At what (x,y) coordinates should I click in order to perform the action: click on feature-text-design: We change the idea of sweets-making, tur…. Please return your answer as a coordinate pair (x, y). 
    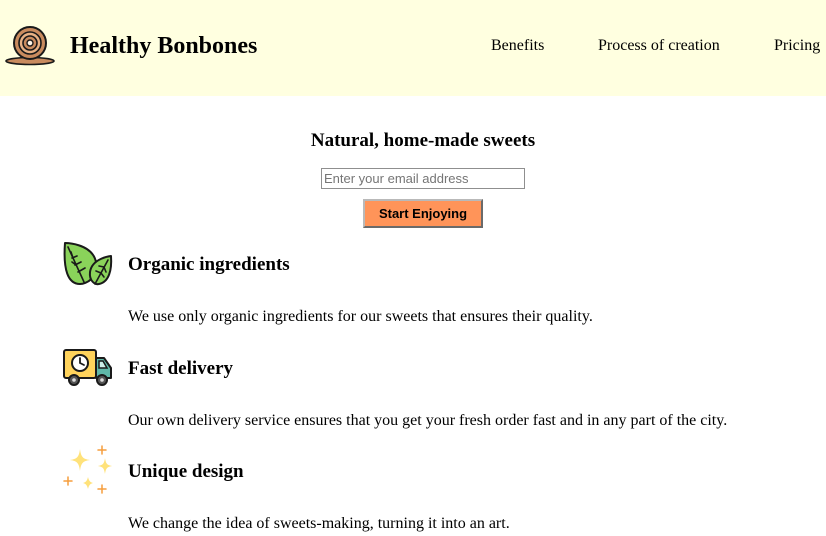
    Looking at the image, I should click on (319, 523).